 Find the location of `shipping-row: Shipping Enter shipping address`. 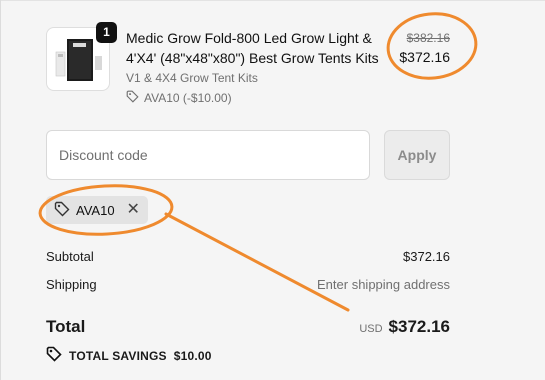

shipping-row: Shipping Enter shipping address is located at coordinates (248, 284).